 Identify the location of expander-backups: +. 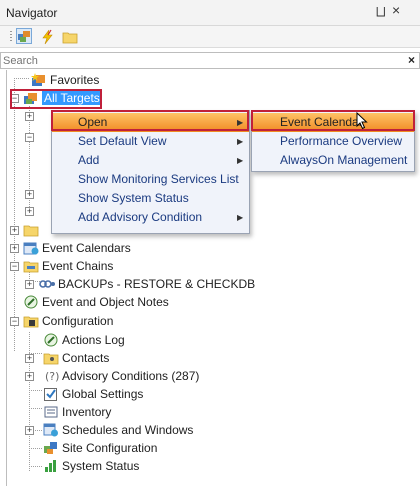
(29, 284).